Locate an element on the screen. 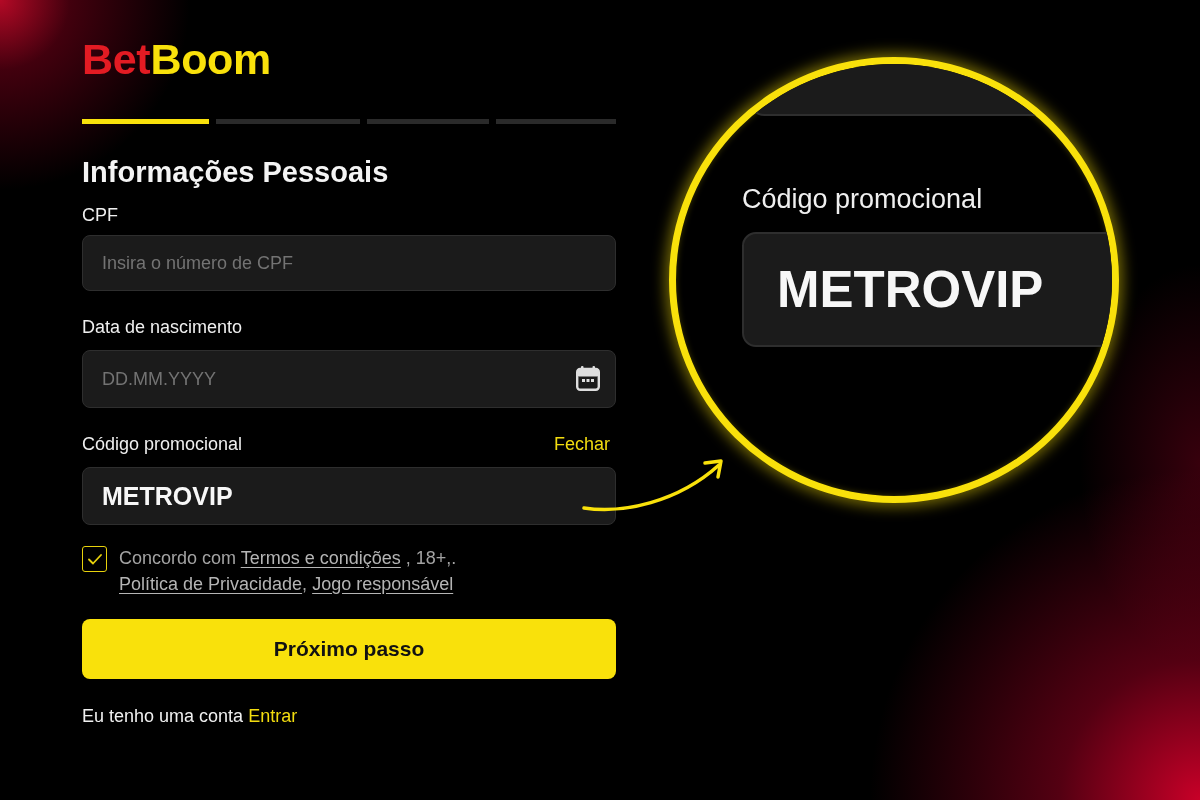 The image size is (1200, 800). section-title: Informações Pessoais is located at coordinates (235, 172).